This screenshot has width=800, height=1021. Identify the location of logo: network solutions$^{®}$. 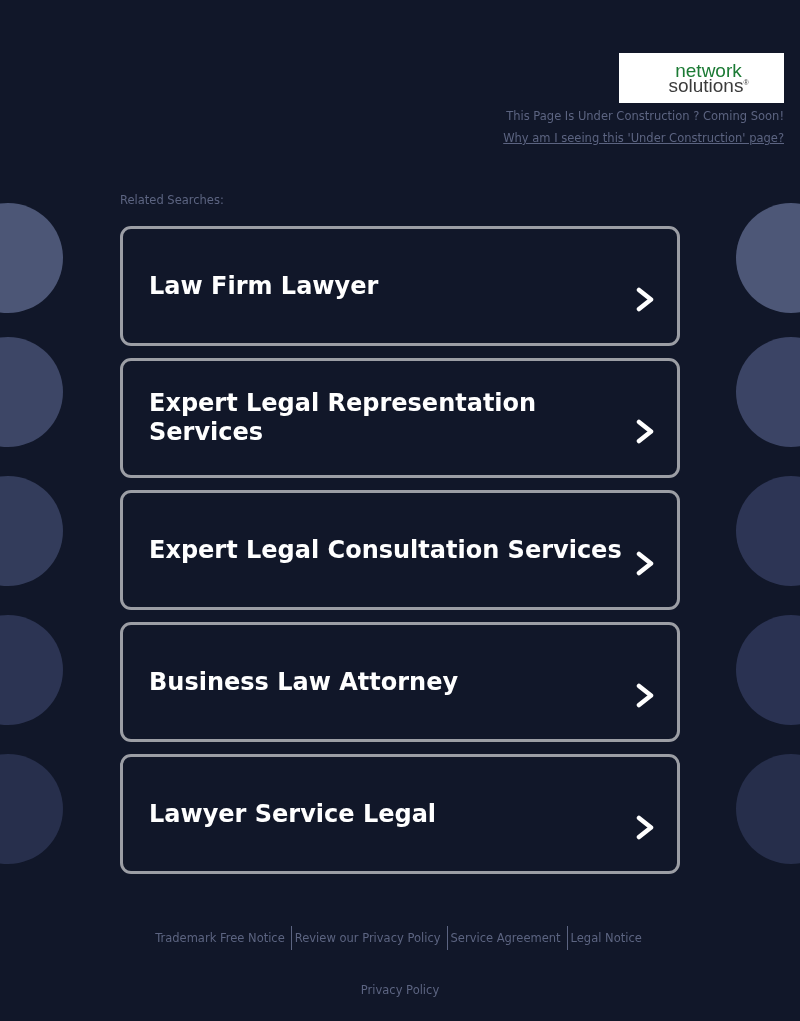
(701, 78).